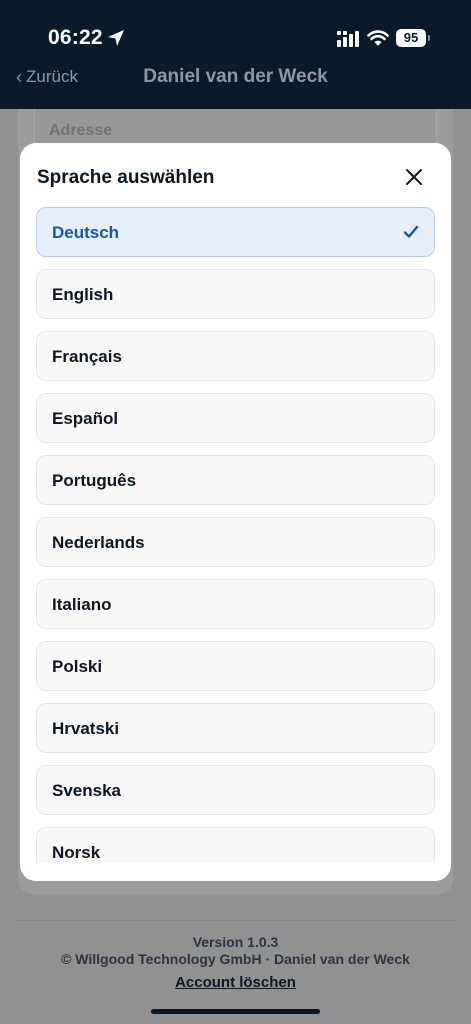 The image size is (471, 1024). Describe the element at coordinates (235, 356) in the screenshot. I see `language-option-français: Français` at that location.